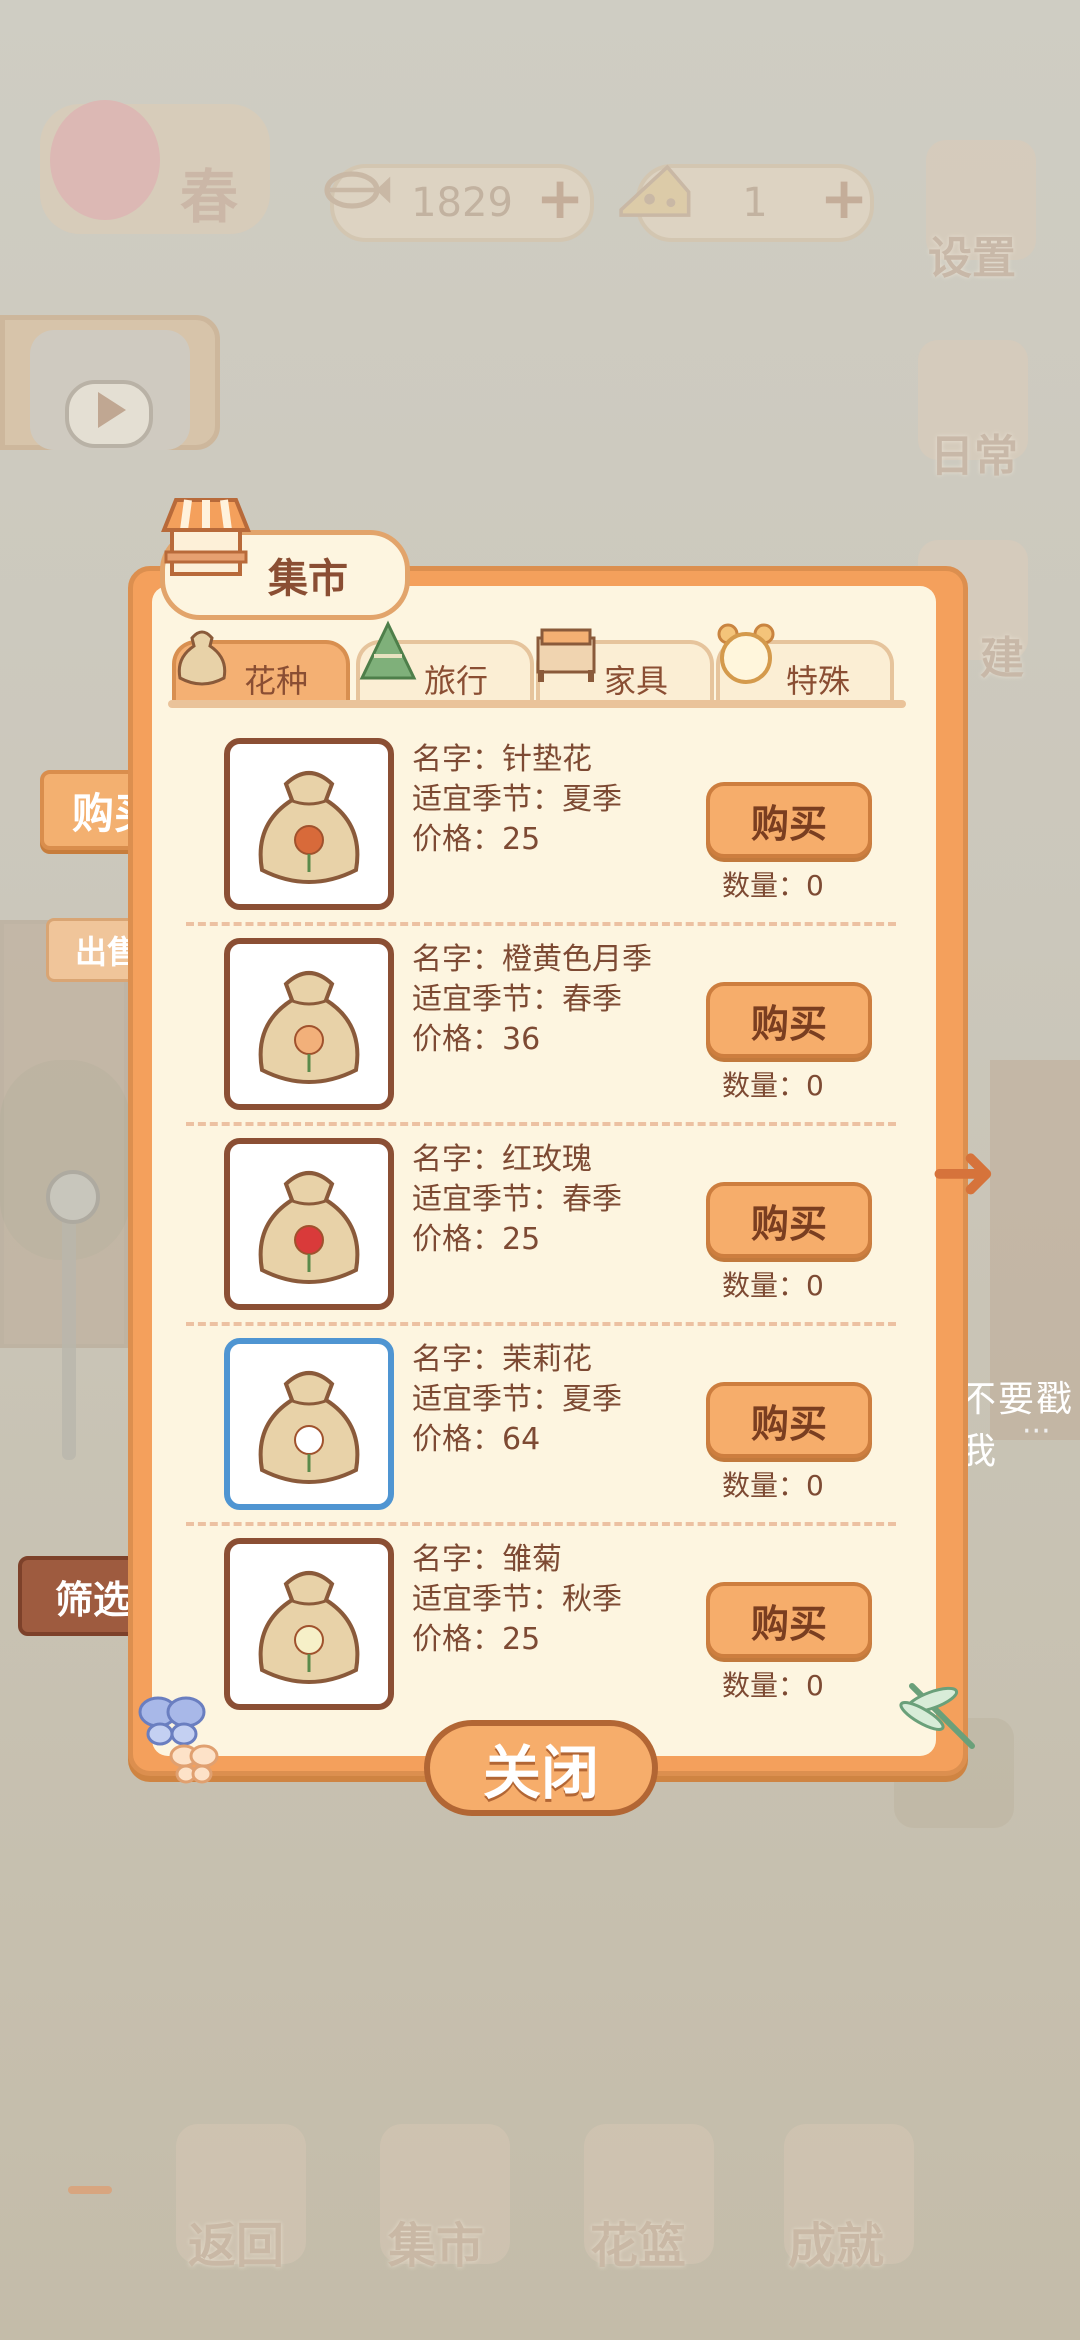 The height and width of the screenshot is (2340, 1080). What do you see at coordinates (502, 759) in the screenshot?
I see `seed-name: 名字：针垫花` at bounding box center [502, 759].